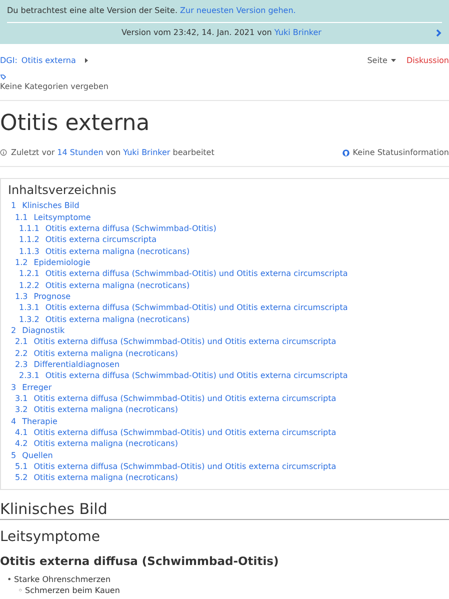  I want to click on toc-link: 1.1.2 Otitis externa circumscripta, so click(86, 240).